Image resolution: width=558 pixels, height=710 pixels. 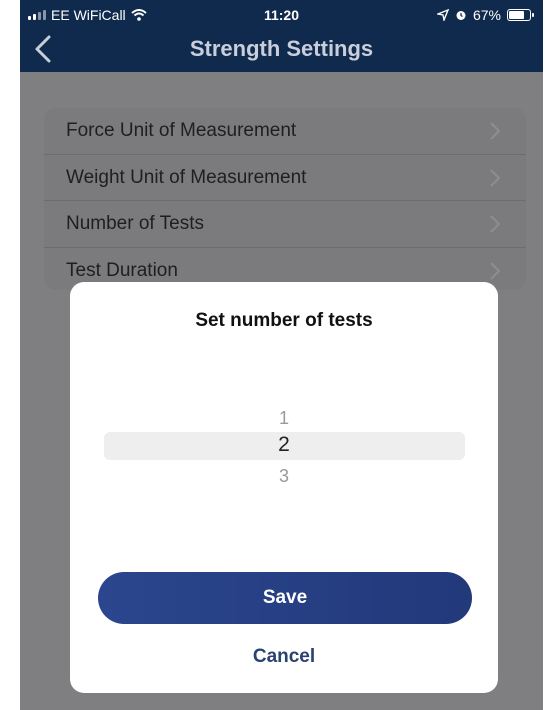 I want to click on dialog-title: Set number of tests, so click(x=284, y=320).